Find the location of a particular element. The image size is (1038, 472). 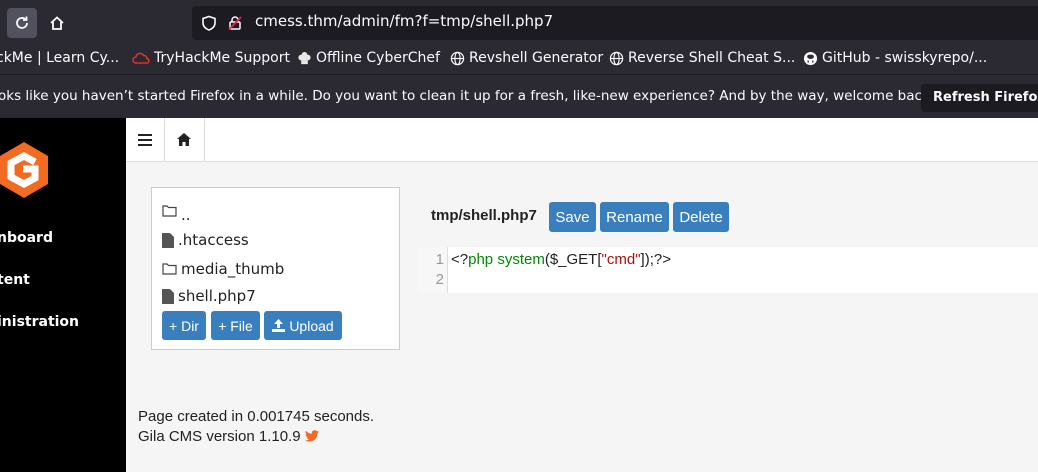

save-button: Save is located at coordinates (572, 217).